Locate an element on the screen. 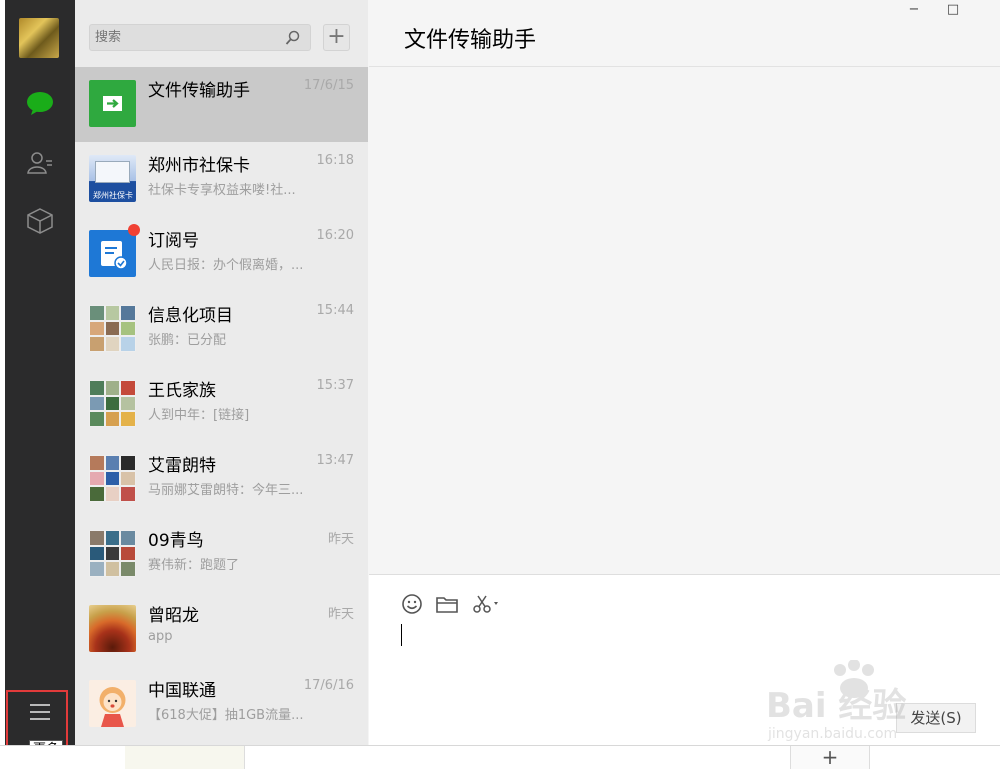 The width and height of the screenshot is (1000, 769). search-input is located at coordinates (185, 37).